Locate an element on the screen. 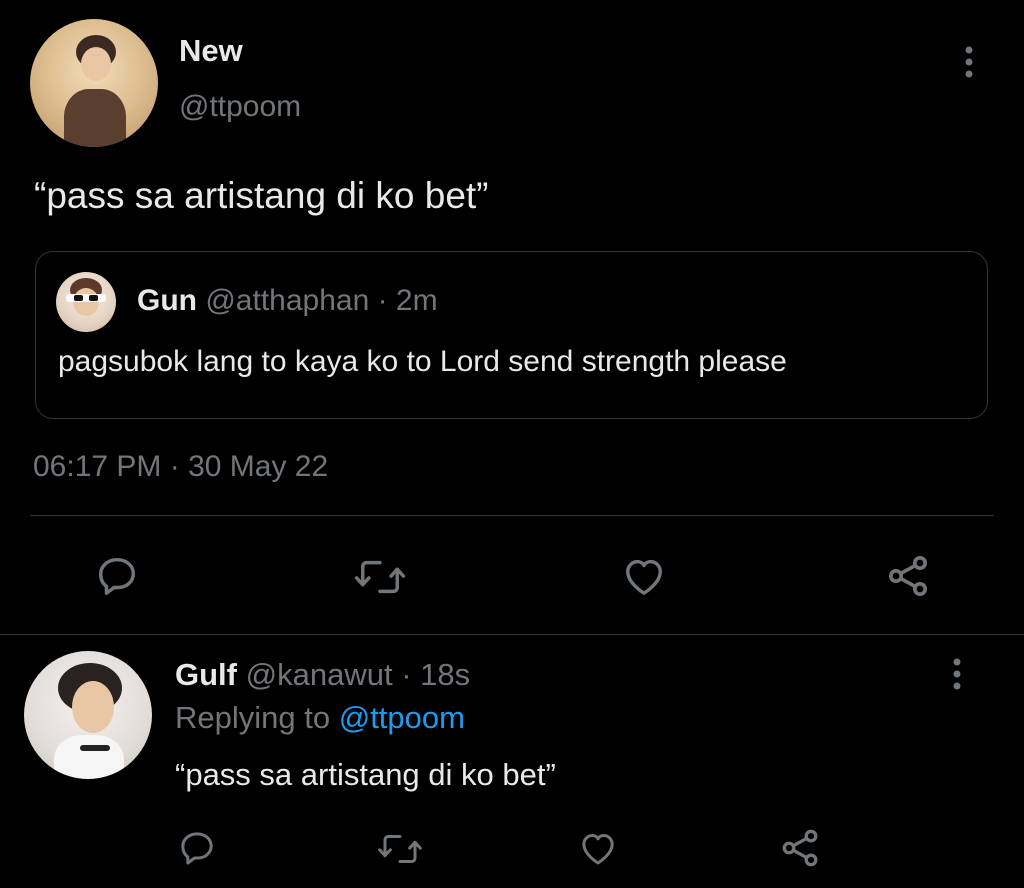 This screenshot has height=888, width=1024. more-options-icon is located at coordinates (969, 63).